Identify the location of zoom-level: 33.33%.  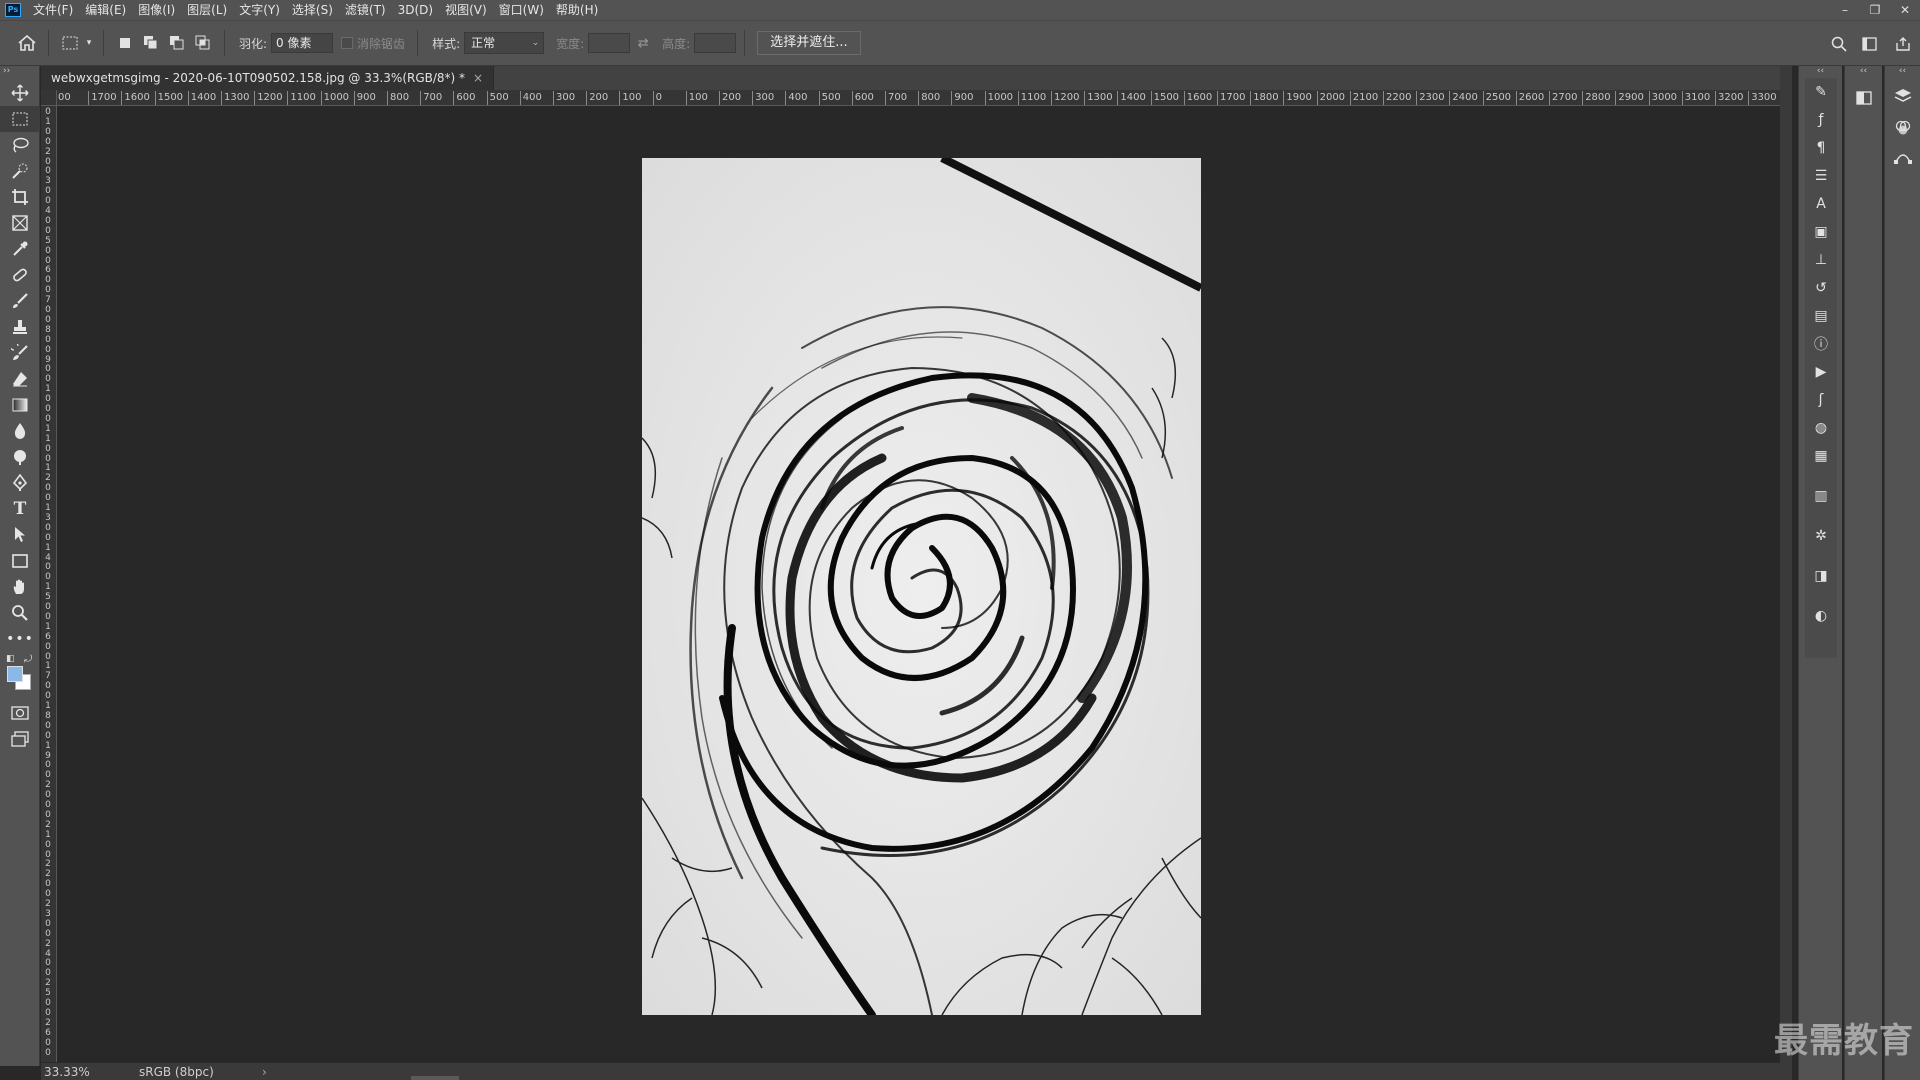
(67, 1071).